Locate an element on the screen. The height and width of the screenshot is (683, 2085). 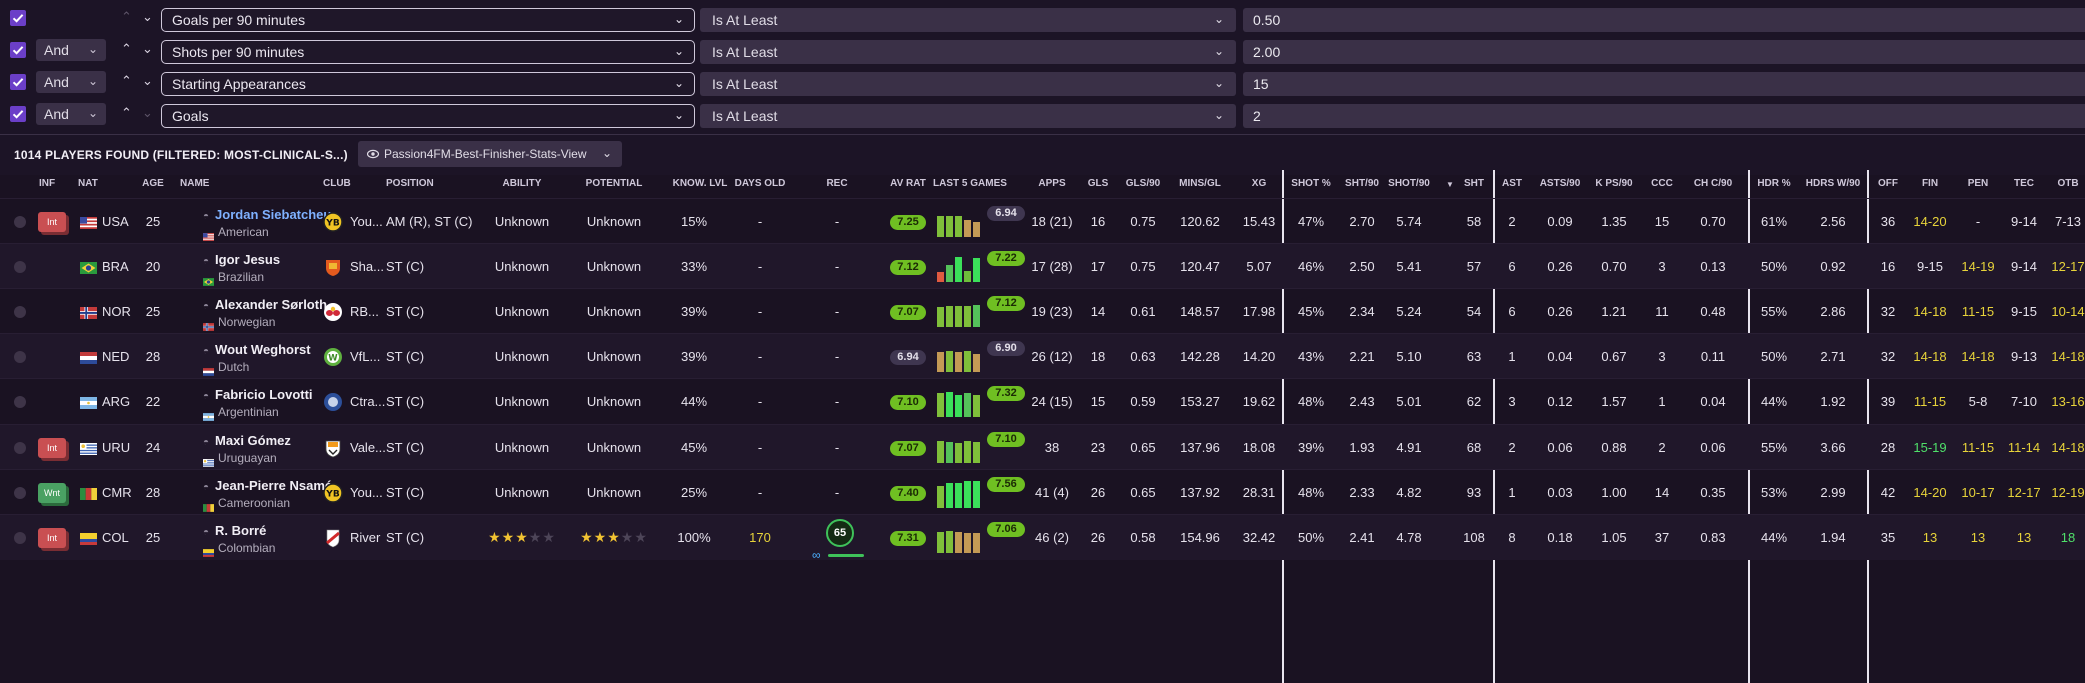
column-header-asts90: ASTS/90 is located at coordinates (1560, 183).